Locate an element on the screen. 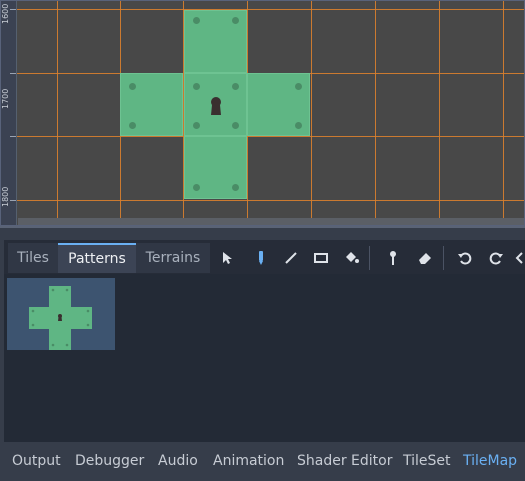 This screenshot has height=481, width=525. rect-tool-button is located at coordinates (321, 258).